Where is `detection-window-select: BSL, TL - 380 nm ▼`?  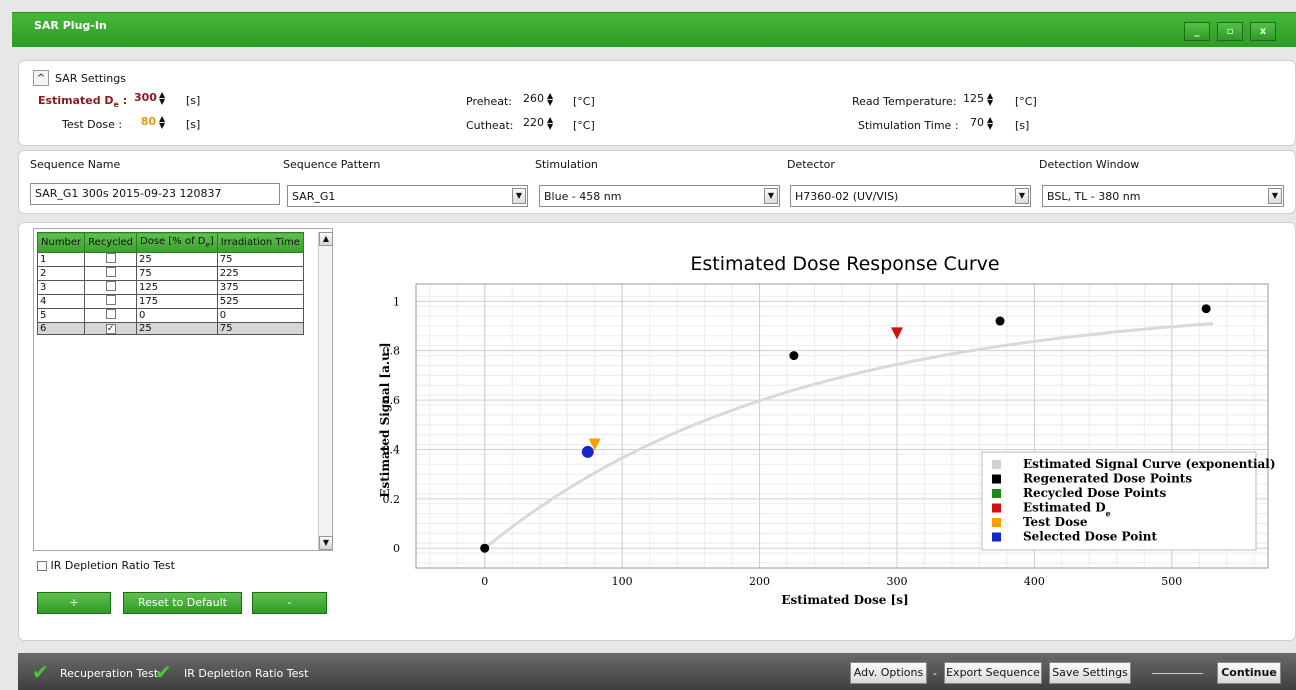
detection-window-select: BSL, TL - 380 nm ▼ is located at coordinates (1163, 196).